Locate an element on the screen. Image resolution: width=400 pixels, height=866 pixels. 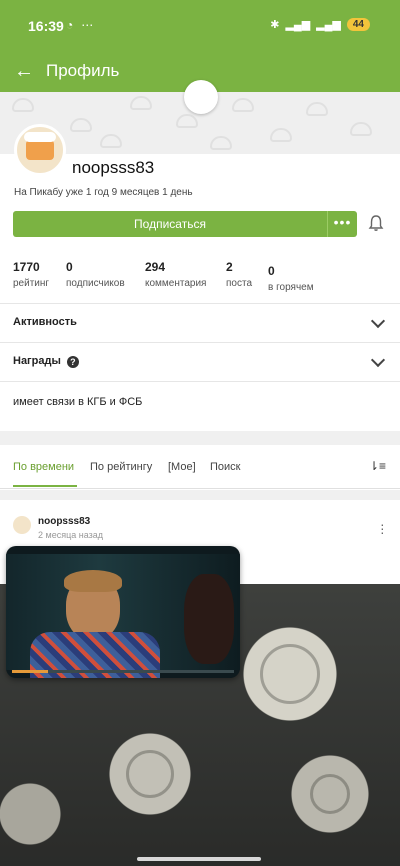
video-frame is located at coordinates (123, 616).